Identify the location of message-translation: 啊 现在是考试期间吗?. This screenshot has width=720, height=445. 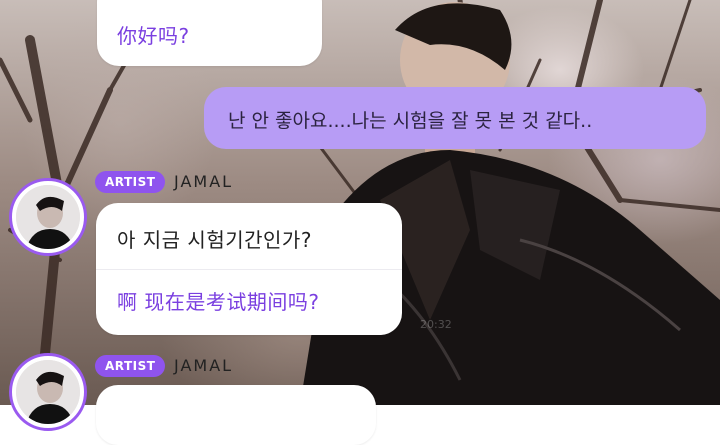
(218, 302).